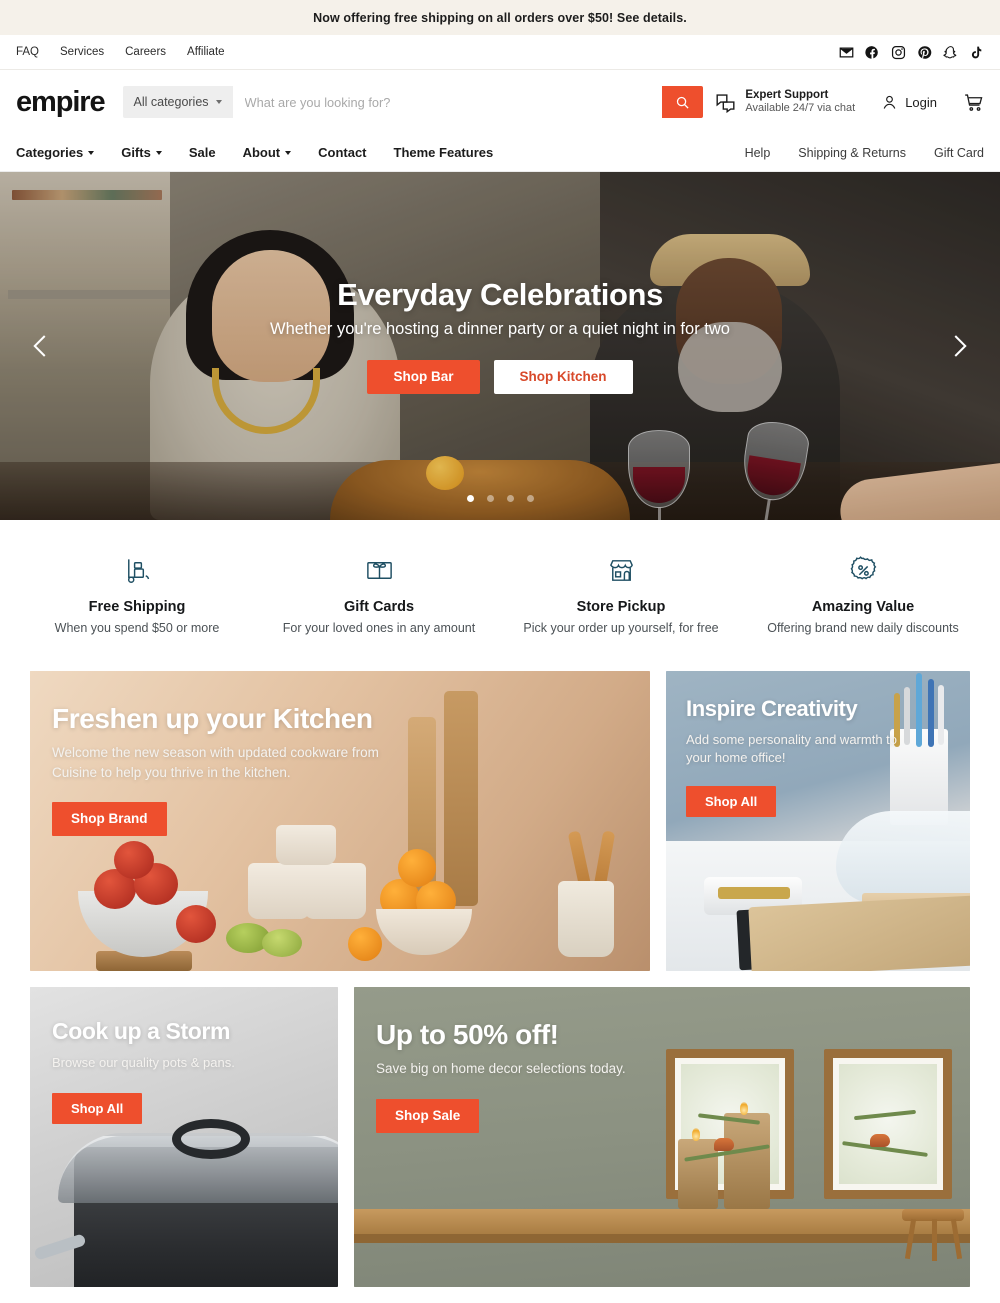  I want to click on login-button: Login, so click(909, 102).